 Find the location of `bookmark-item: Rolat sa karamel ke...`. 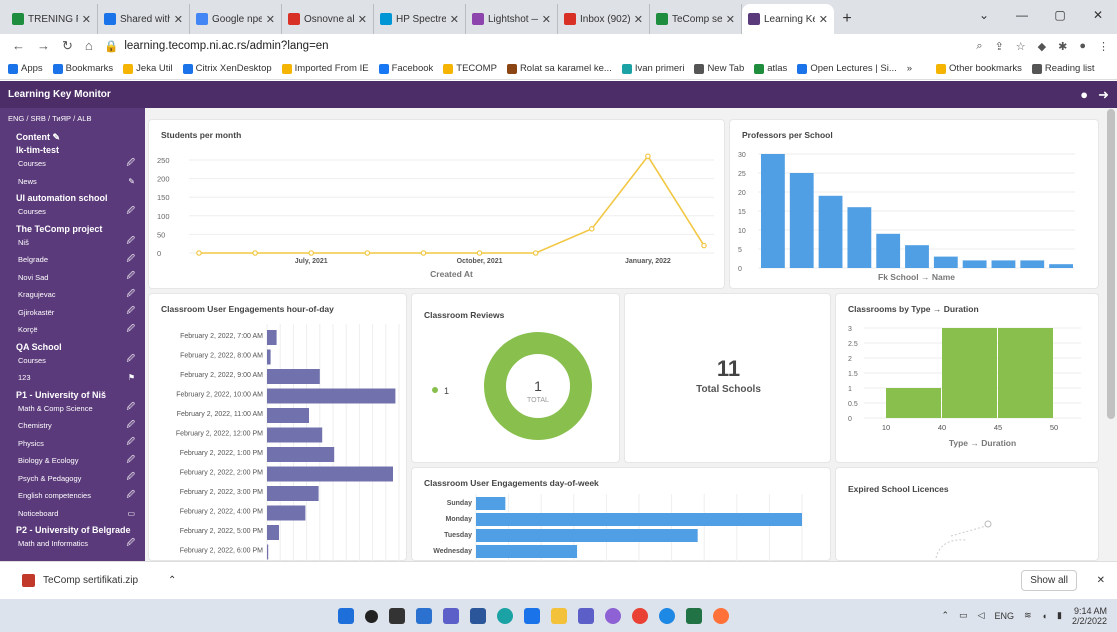

bookmark-item: Rolat sa karamel ke... is located at coordinates (559, 68).